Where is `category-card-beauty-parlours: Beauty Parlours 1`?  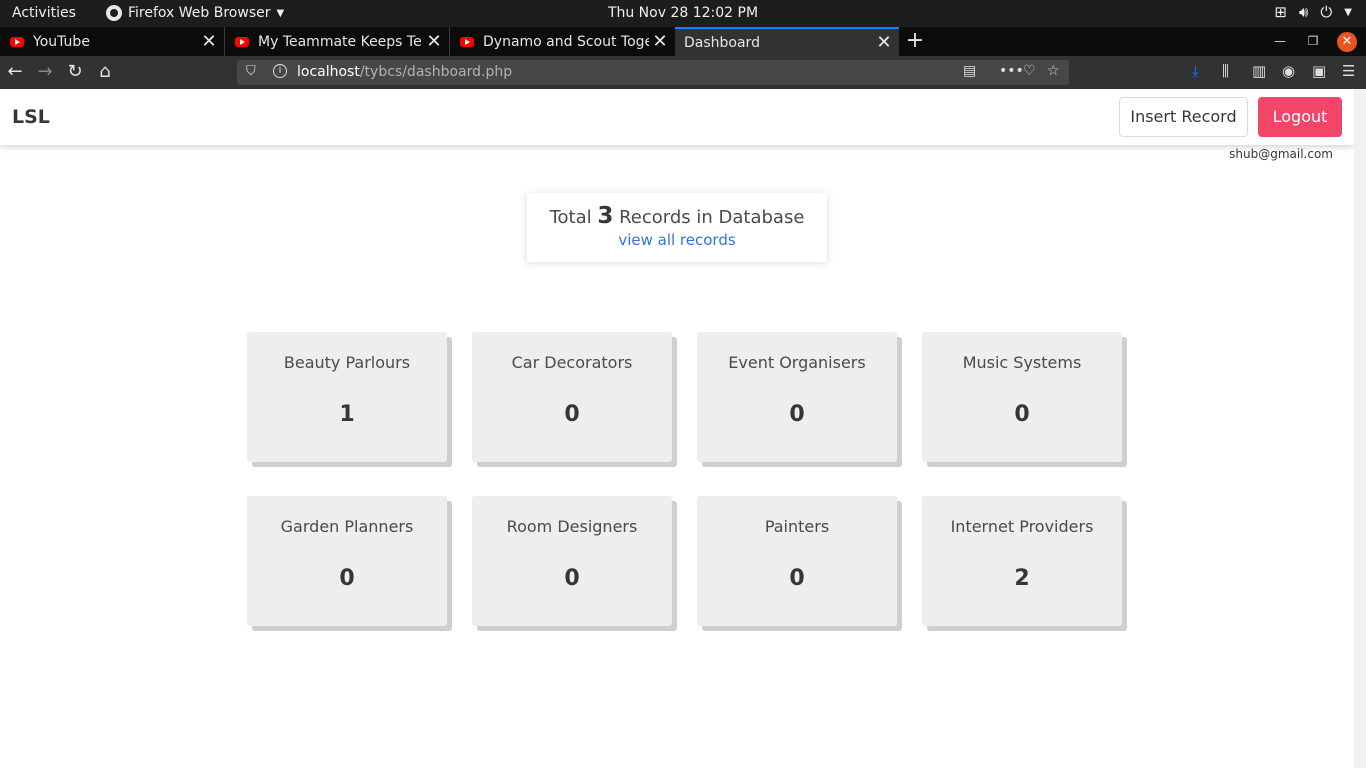 category-card-beauty-parlours: Beauty Parlours 1 is located at coordinates (347, 397).